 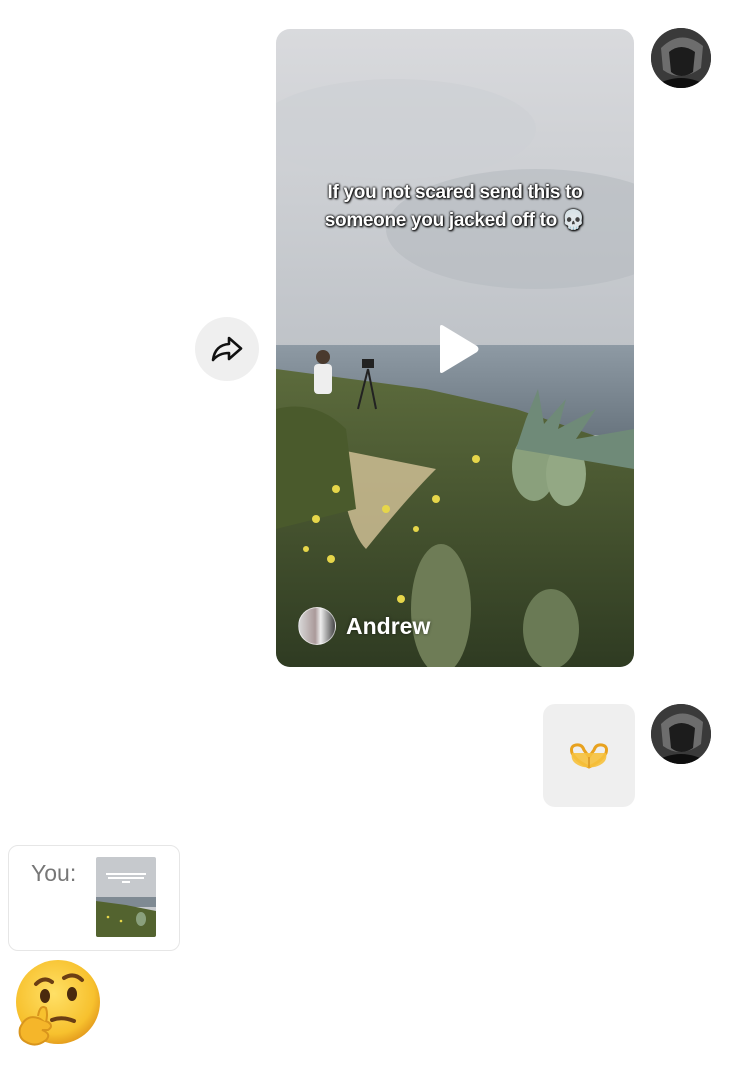 What do you see at coordinates (317, 626) in the screenshot?
I see `author-avatar` at bounding box center [317, 626].